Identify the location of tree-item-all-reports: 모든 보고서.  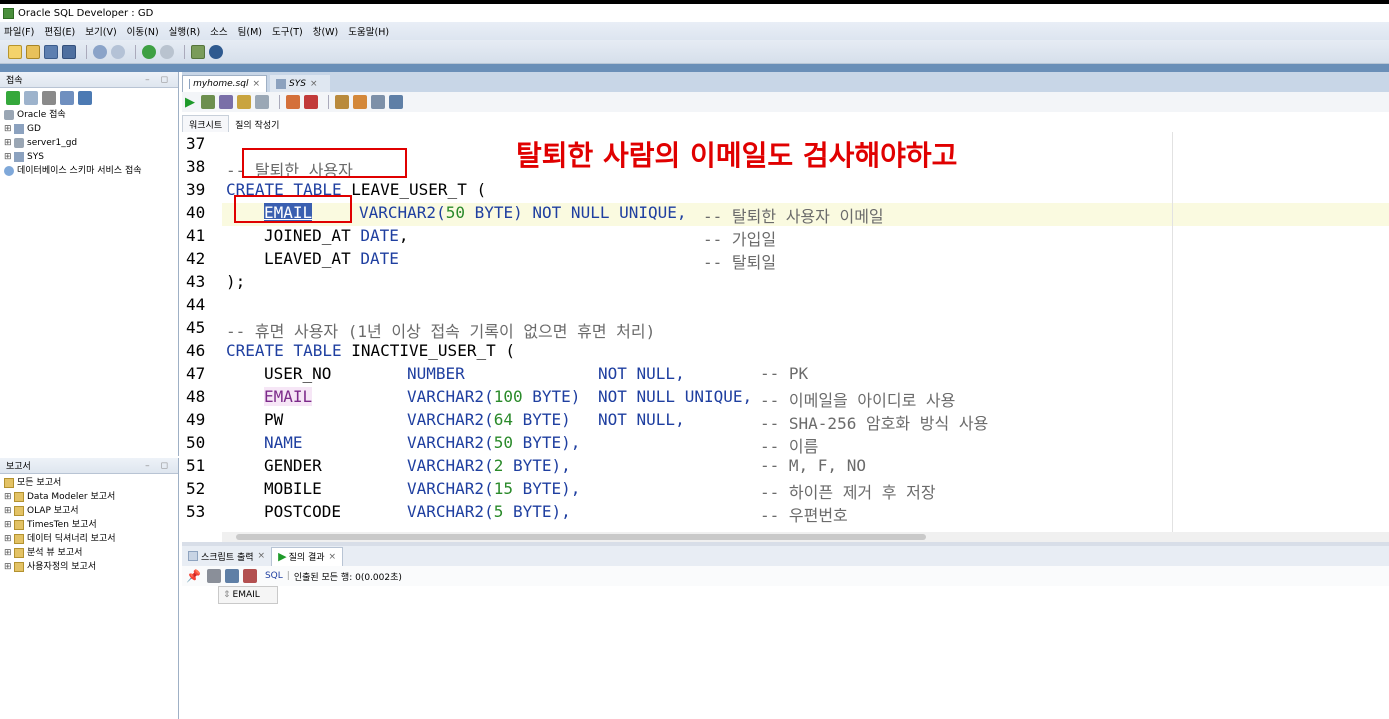
(91, 483).